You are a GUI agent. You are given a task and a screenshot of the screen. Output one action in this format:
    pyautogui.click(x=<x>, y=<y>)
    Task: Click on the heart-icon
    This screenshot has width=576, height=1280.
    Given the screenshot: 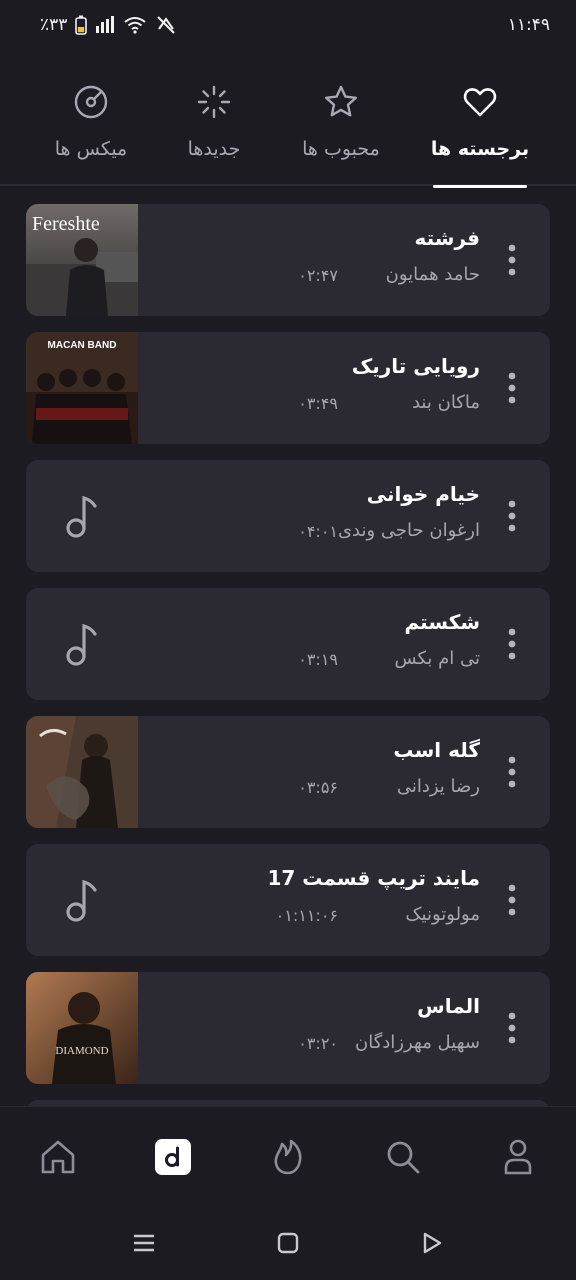 What is the action you would take?
    pyautogui.click(x=480, y=102)
    